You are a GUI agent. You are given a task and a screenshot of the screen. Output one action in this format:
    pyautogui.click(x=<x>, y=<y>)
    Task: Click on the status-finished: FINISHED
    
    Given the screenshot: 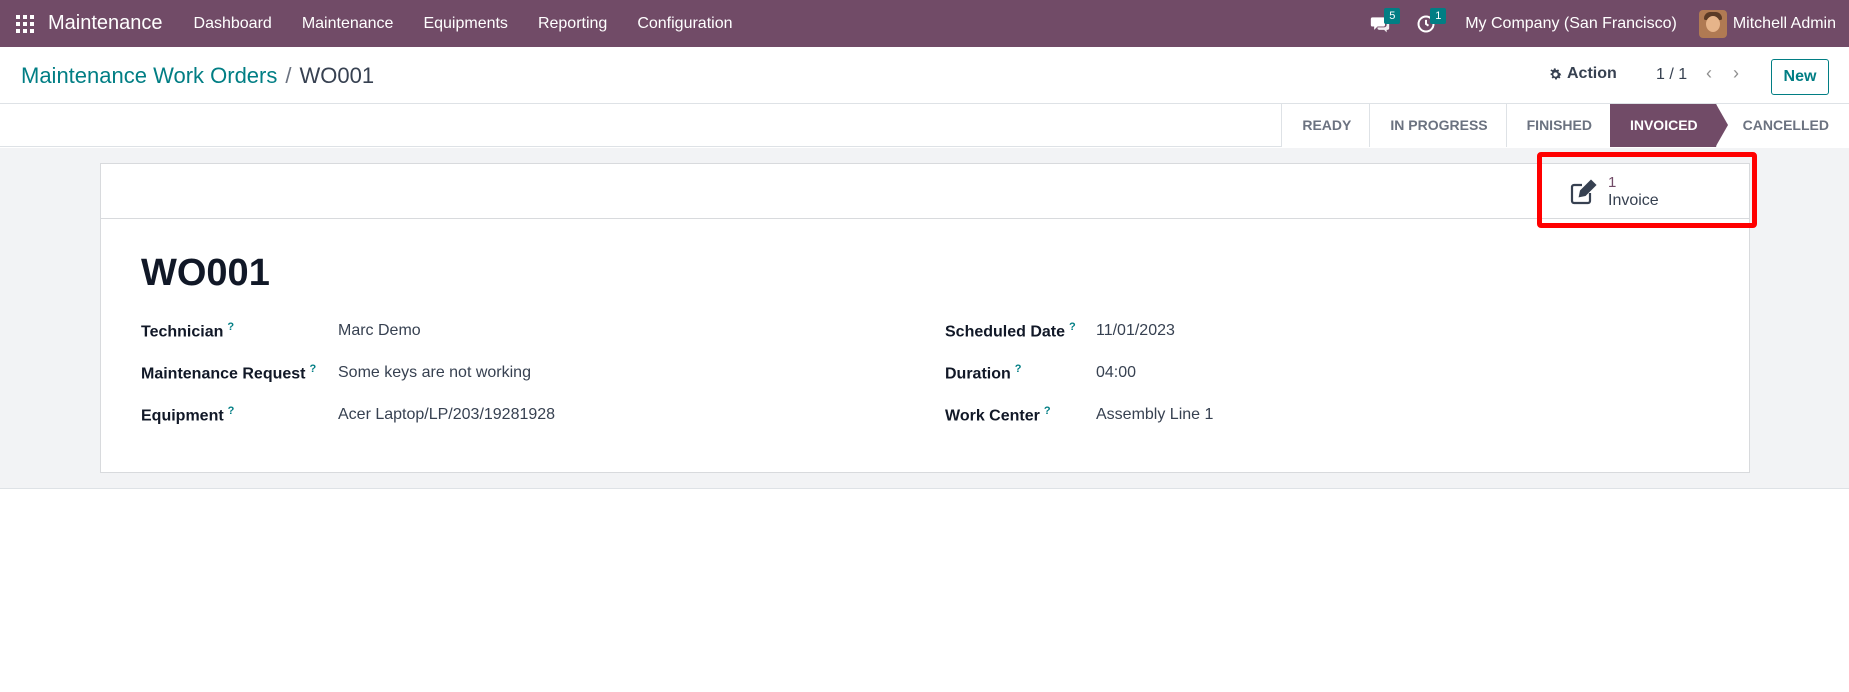 What is the action you would take?
    pyautogui.click(x=1557, y=125)
    